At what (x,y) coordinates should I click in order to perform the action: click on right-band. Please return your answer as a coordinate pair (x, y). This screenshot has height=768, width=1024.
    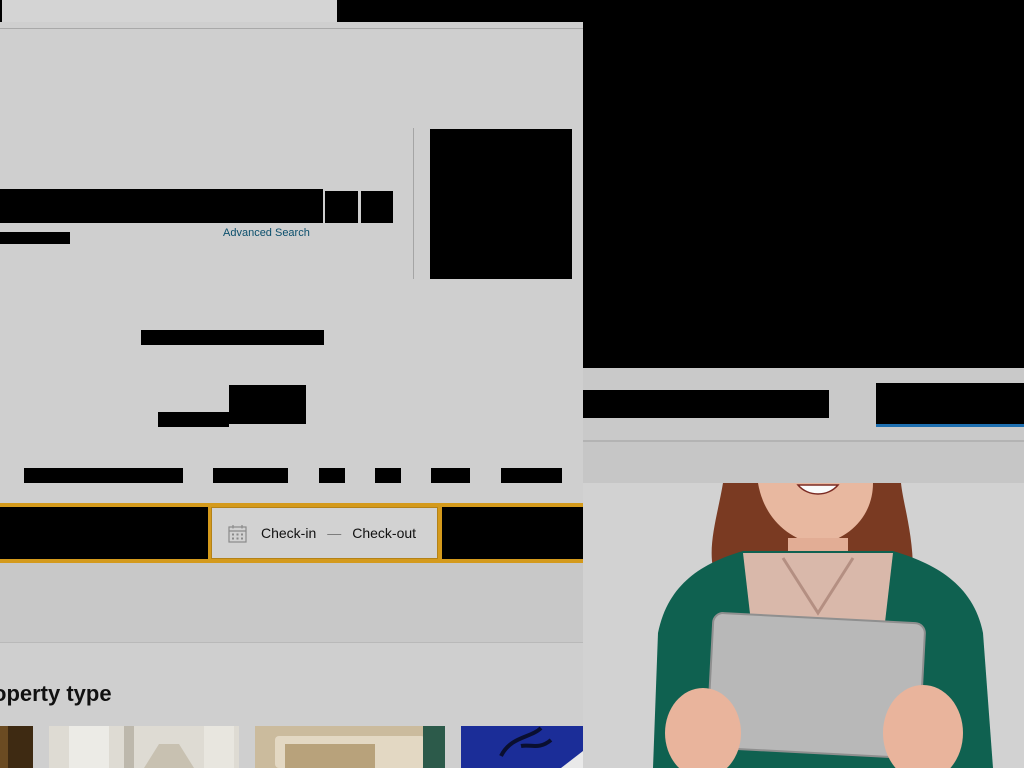
    Looking at the image, I should click on (803, 462).